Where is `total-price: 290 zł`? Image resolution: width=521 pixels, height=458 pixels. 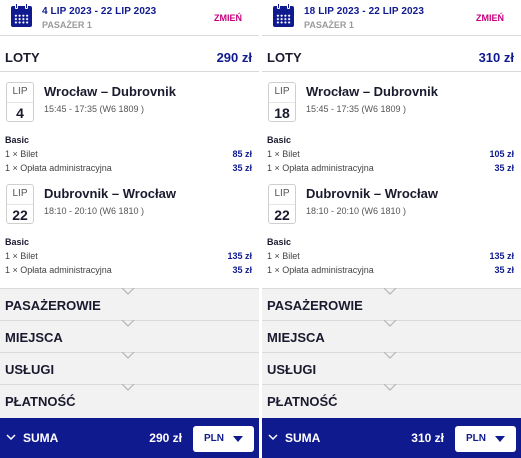 total-price: 290 zł is located at coordinates (165, 438).